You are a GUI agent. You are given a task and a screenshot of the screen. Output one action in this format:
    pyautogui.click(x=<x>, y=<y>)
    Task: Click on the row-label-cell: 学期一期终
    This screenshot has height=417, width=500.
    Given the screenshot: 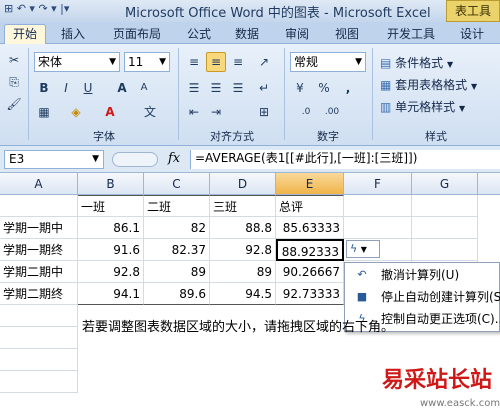 What is the action you would take?
    pyautogui.click(x=39, y=250)
    